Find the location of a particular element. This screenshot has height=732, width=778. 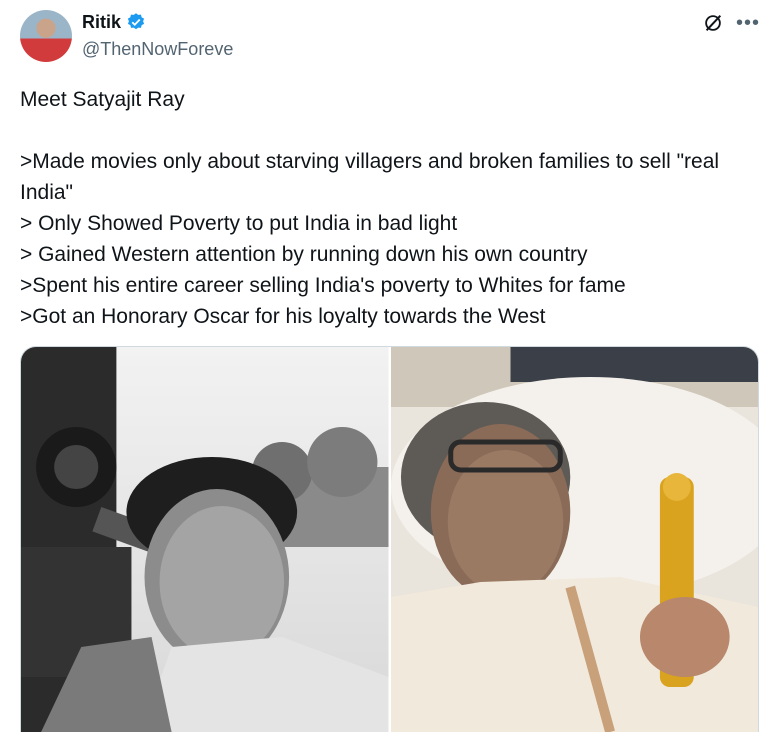

tweet-actions: ••• is located at coordinates (731, 23).